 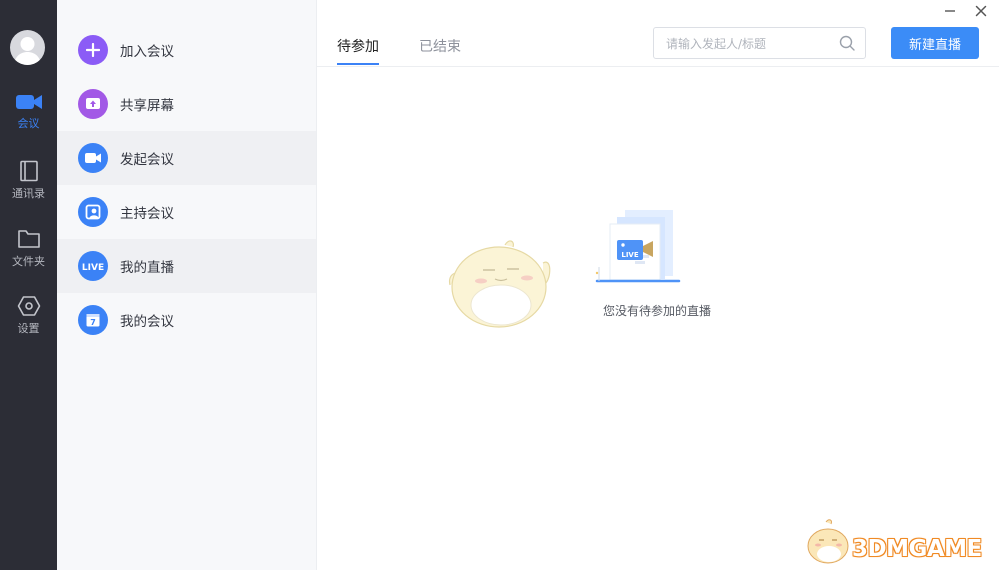 What do you see at coordinates (27, 51) in the screenshot?
I see `user-silhouette-icon` at bounding box center [27, 51].